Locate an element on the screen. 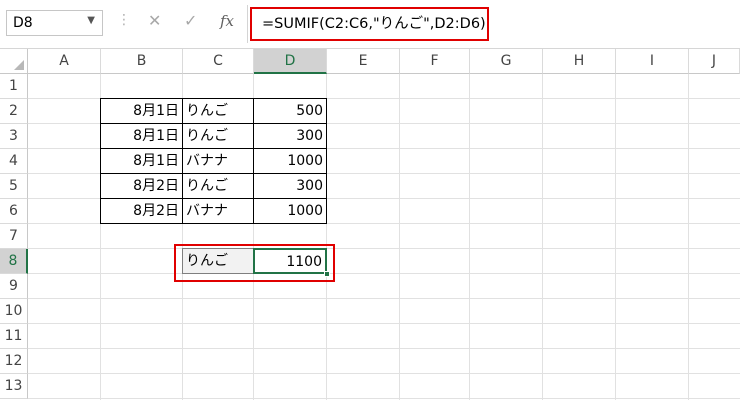 This screenshot has height=400, width=740. name-box-value: D8 is located at coordinates (23, 23).